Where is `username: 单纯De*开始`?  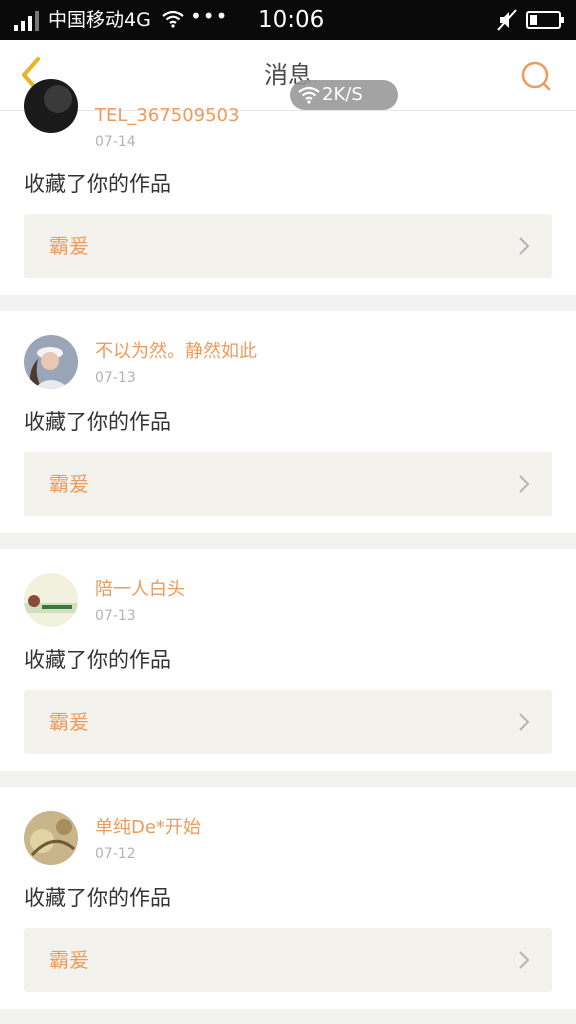 username: 单纯De*开始 is located at coordinates (148, 828).